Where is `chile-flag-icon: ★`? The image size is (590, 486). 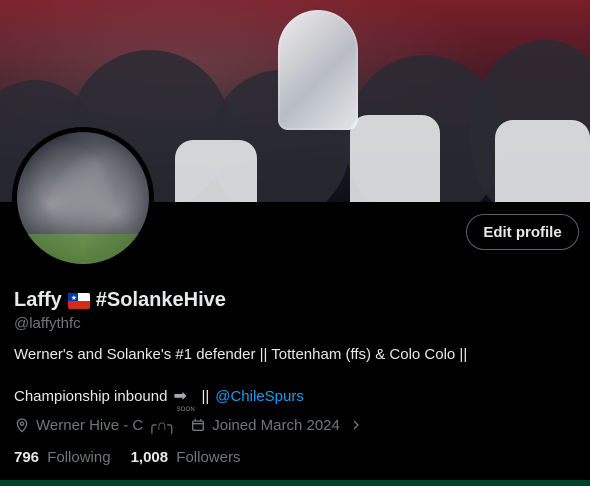
chile-flag-icon: ★ is located at coordinates (78, 300).